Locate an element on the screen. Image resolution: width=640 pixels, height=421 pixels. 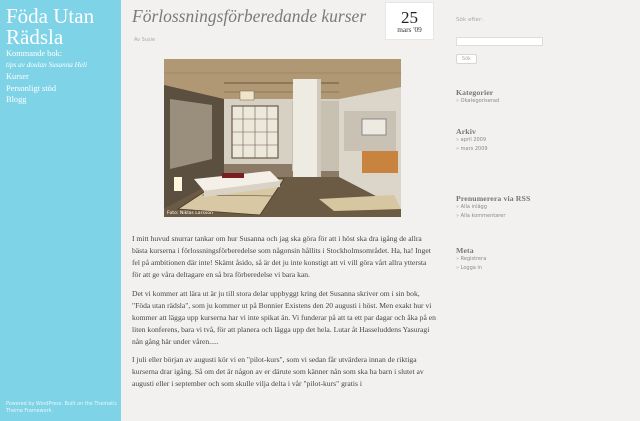
widget-kategorier: Kategorier » Okategoriserad is located at coordinates (546, 97).